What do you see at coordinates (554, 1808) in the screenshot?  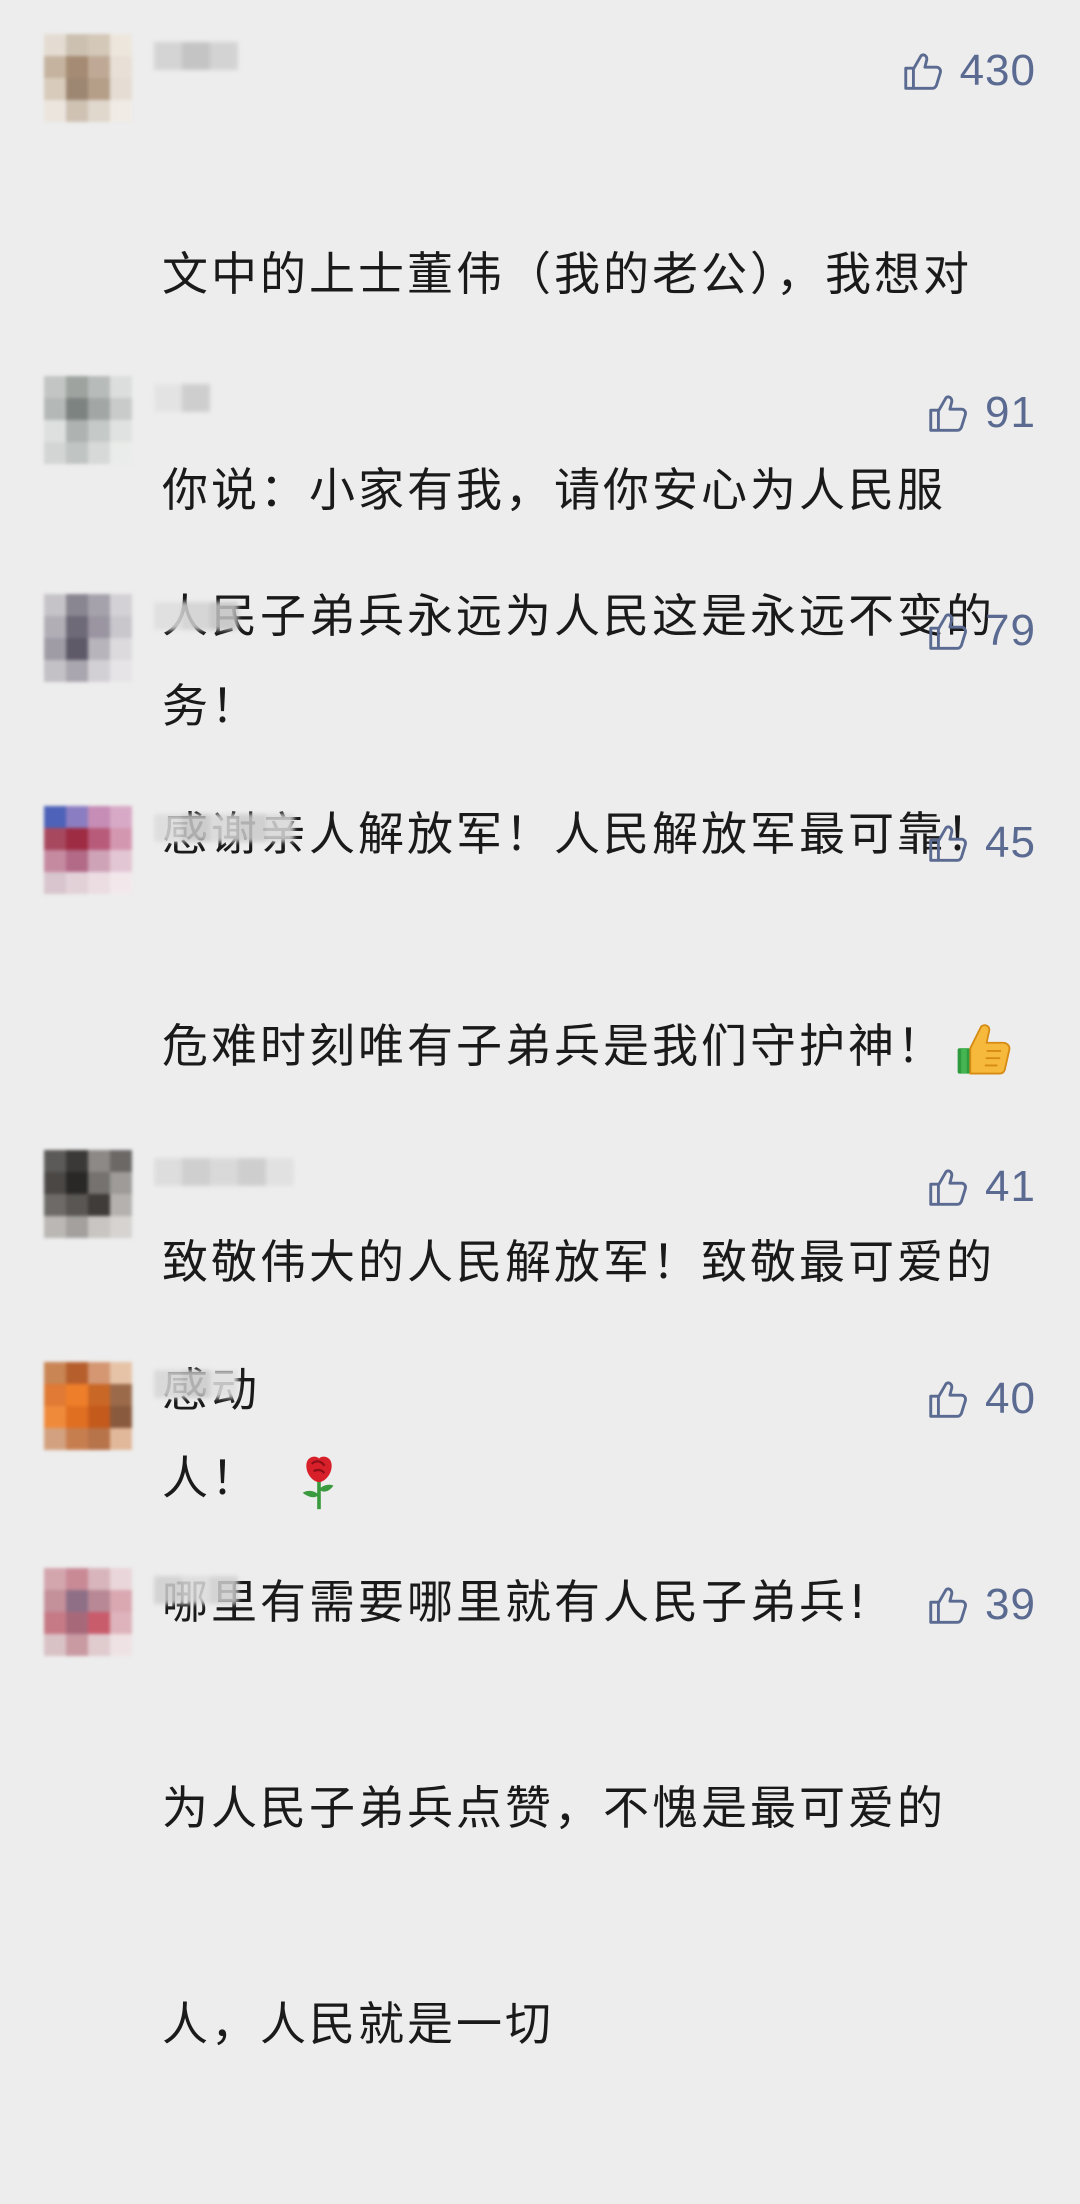 I see `comment-text-line: 为人民子弟兵点赞，不愧是最可爱的` at bounding box center [554, 1808].